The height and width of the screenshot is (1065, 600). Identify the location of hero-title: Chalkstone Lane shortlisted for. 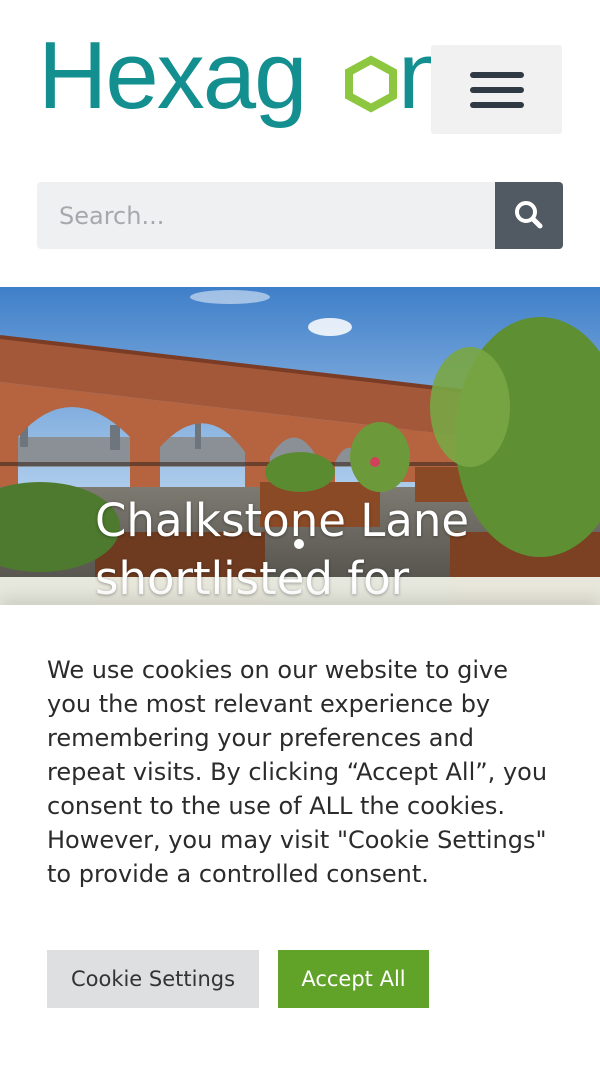
(335, 548).